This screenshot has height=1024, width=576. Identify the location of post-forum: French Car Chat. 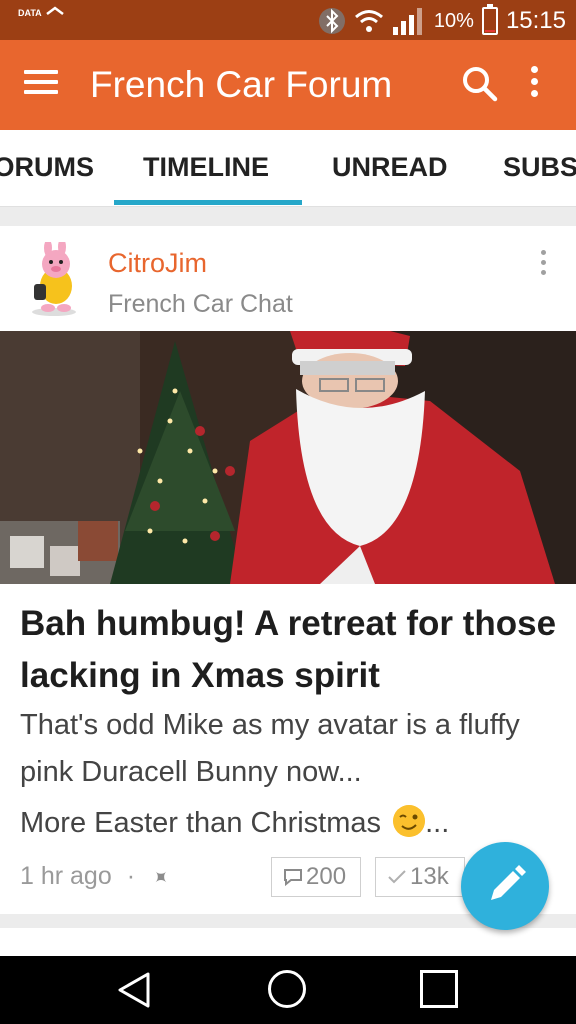
(200, 302).